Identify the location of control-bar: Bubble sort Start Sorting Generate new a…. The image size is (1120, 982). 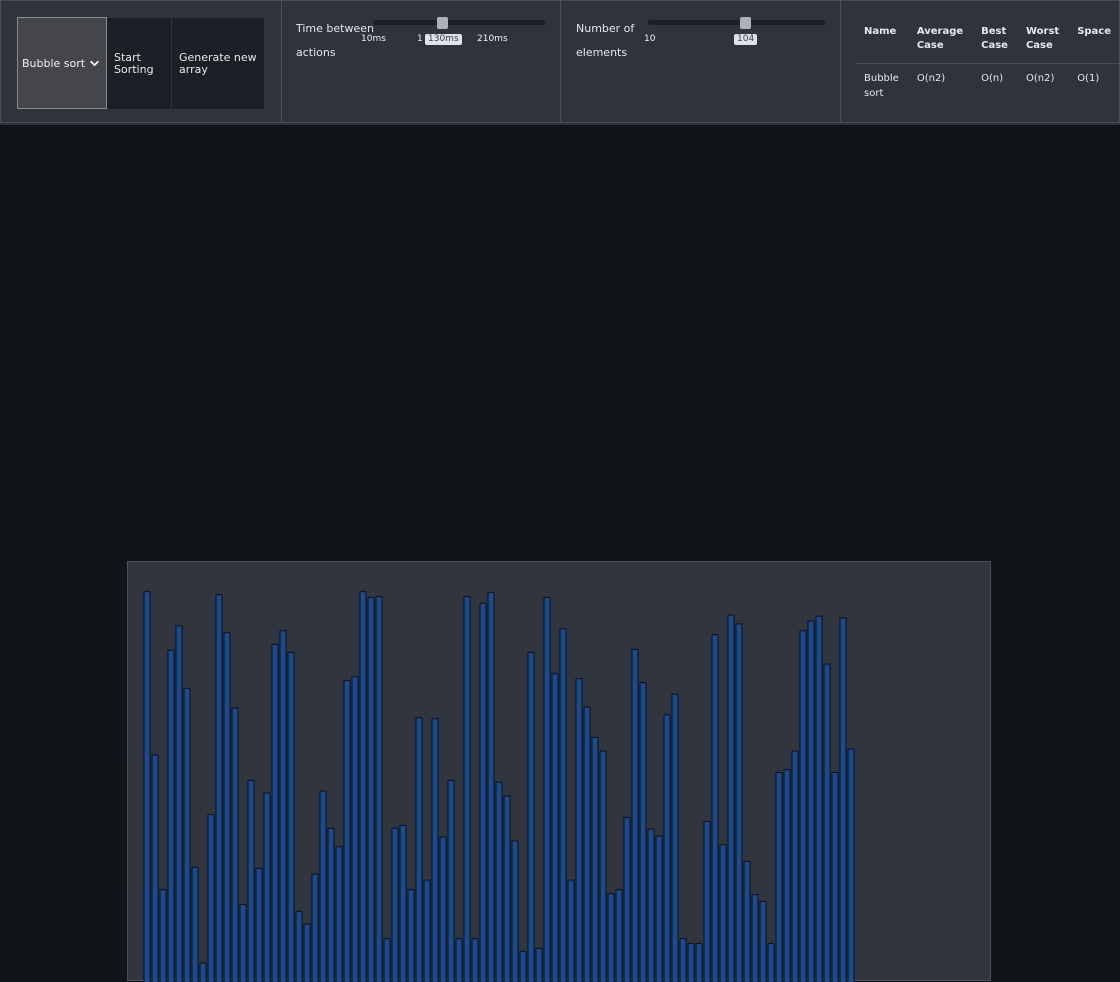
(560, 62).